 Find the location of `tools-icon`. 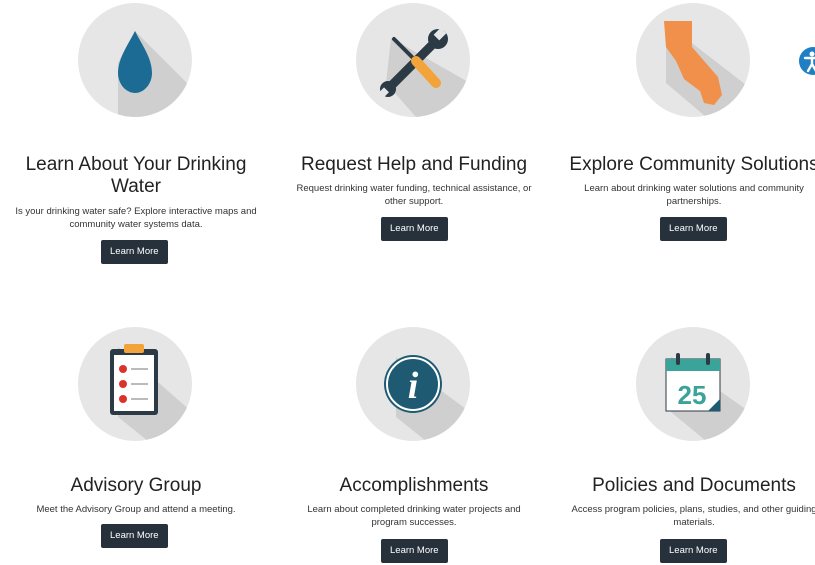

tools-icon is located at coordinates (413, 60).